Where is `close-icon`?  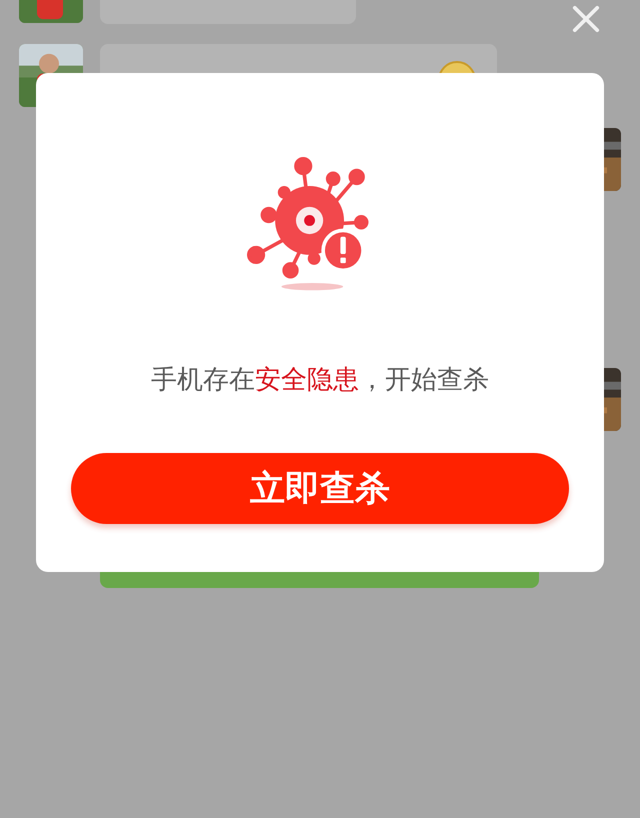
close-icon is located at coordinates (586, 19).